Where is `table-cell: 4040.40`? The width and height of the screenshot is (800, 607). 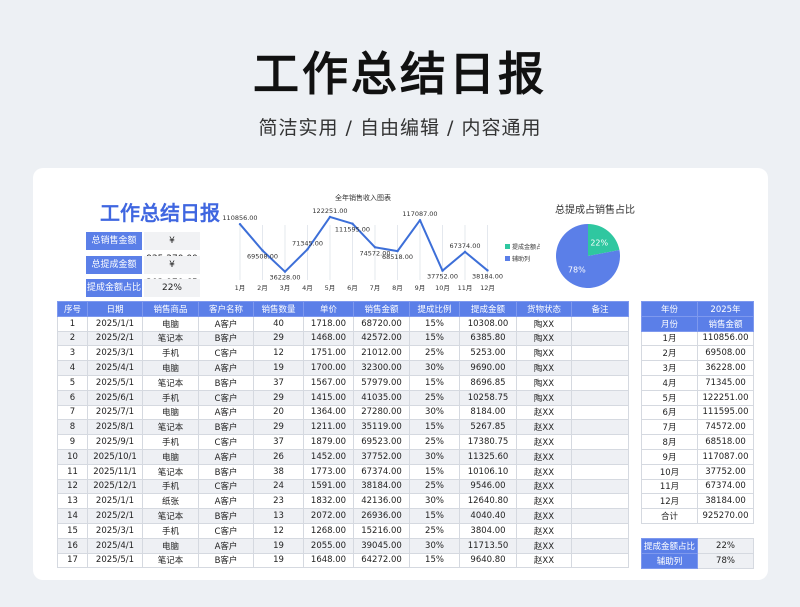 table-cell: 4040.40 is located at coordinates (488, 516).